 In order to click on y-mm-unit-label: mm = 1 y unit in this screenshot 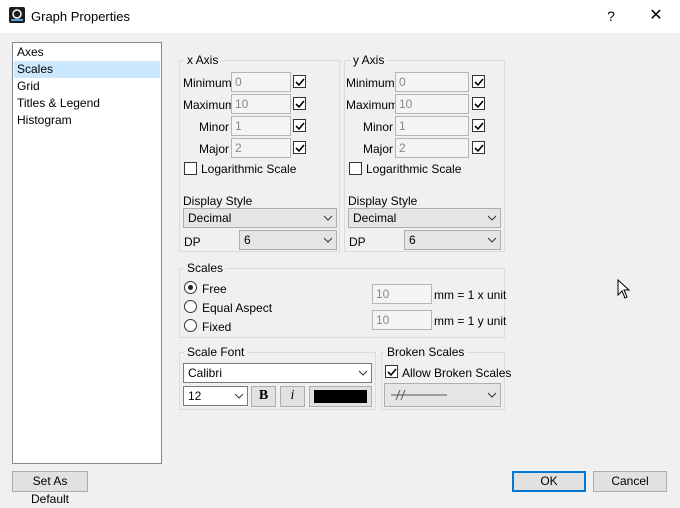, I will do `click(470, 321)`.